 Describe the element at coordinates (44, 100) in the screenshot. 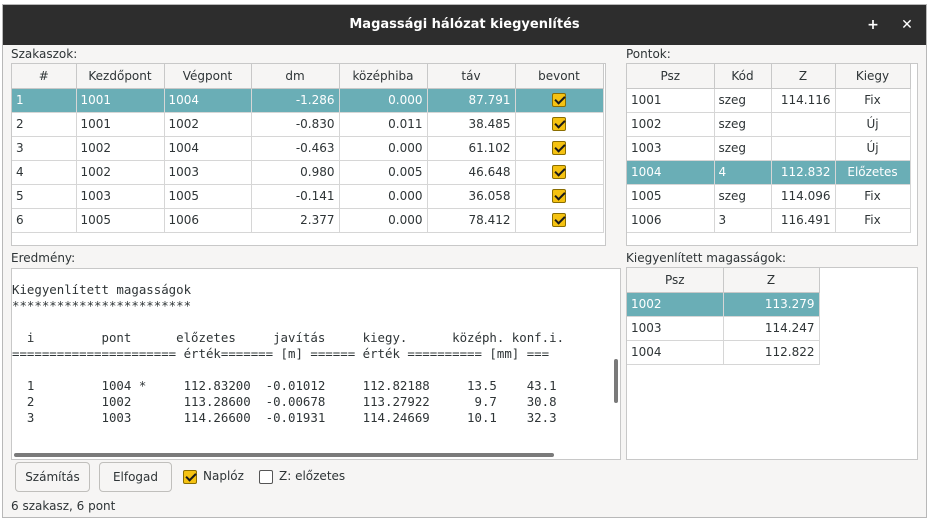

I see `segments-cell-num: 1` at that location.